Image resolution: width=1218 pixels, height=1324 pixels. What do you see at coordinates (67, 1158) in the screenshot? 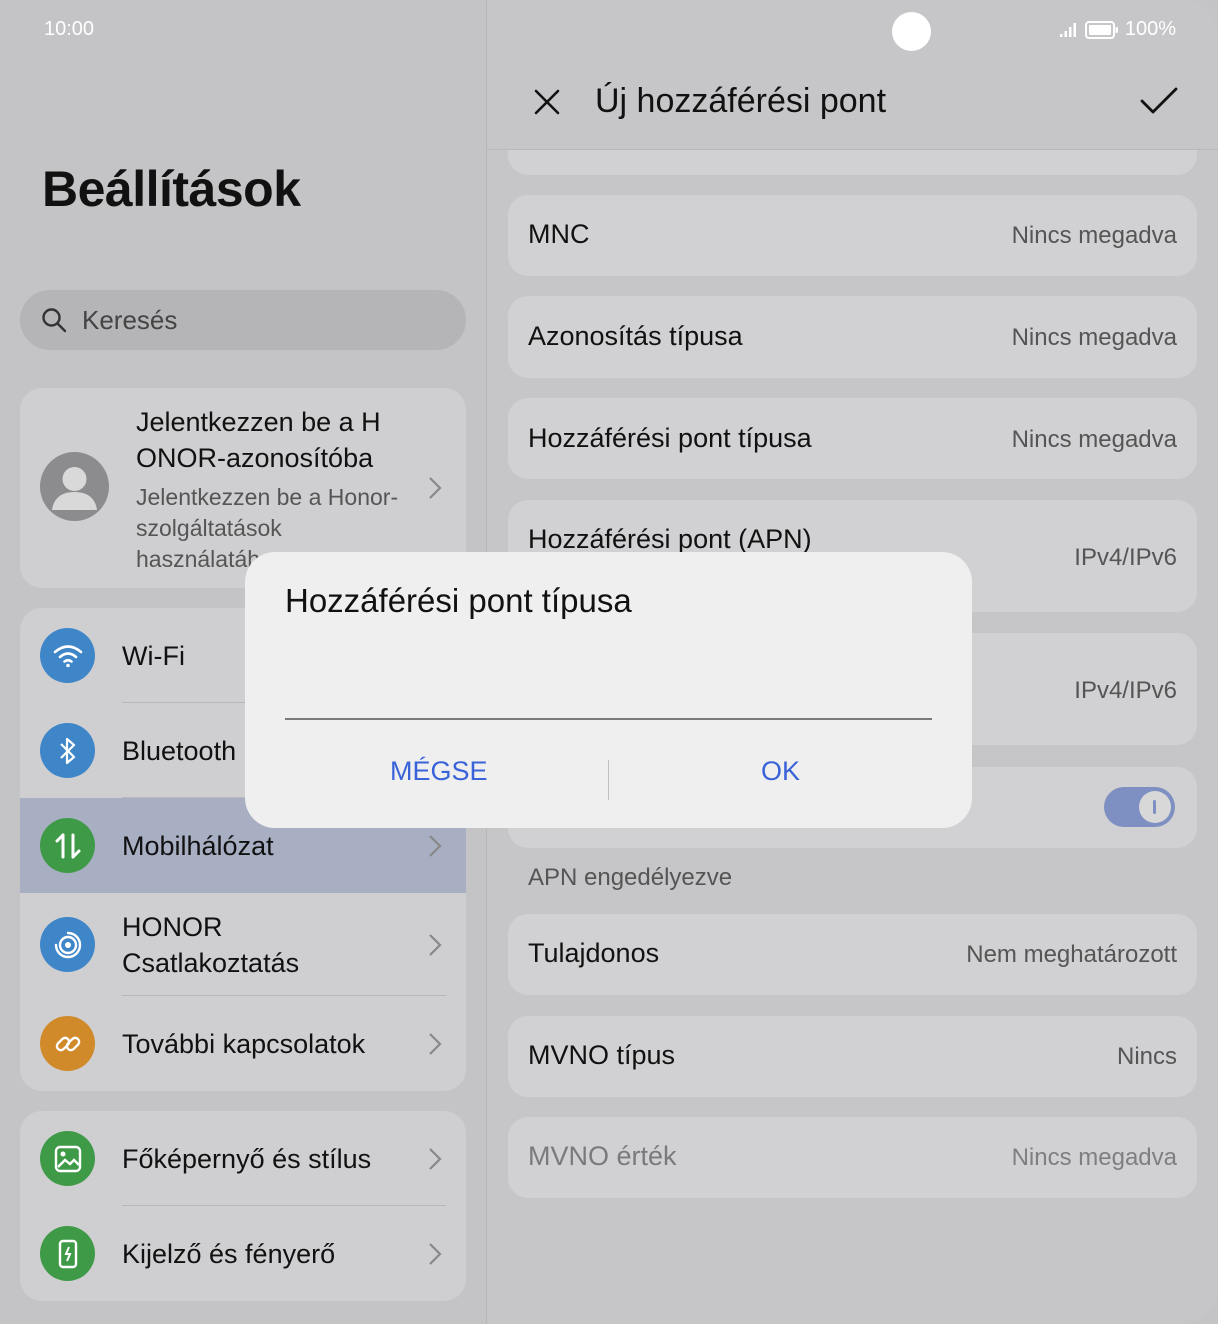
I see `wallpaper-icon` at bounding box center [67, 1158].